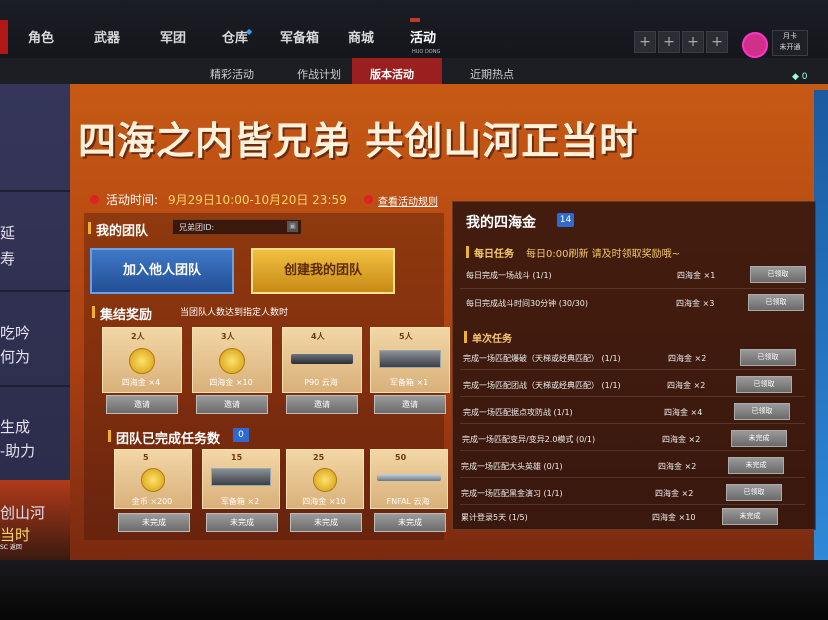 The height and width of the screenshot is (620, 828). I want to click on nav-weapon: 武器, so click(107, 36).